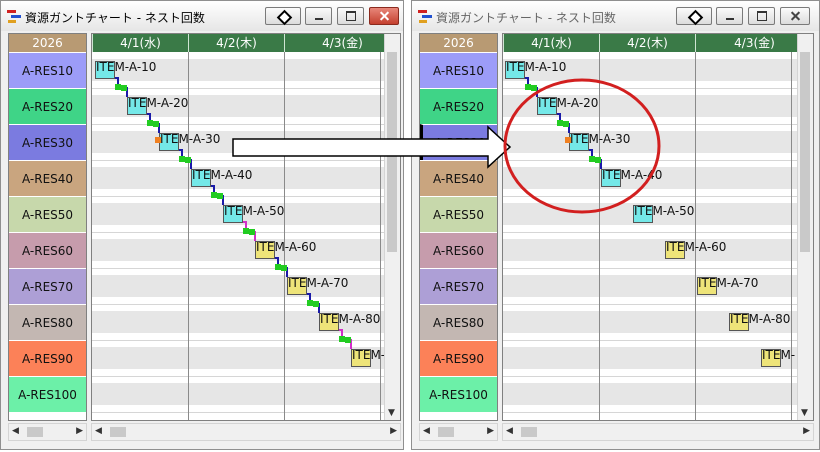 The width and height of the screenshot is (820, 452). I want to click on year-header: 2026, so click(47, 43).